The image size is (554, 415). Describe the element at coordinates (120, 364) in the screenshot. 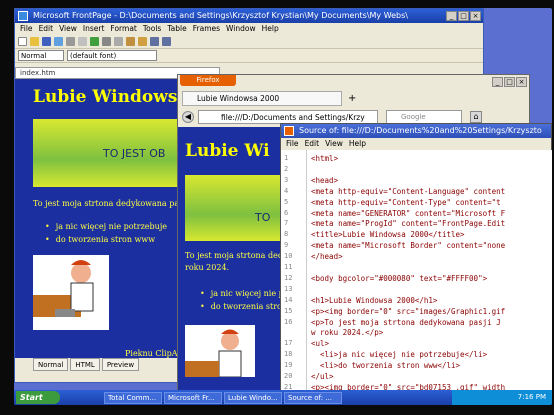

I see `tab-preview: Preview` at that location.